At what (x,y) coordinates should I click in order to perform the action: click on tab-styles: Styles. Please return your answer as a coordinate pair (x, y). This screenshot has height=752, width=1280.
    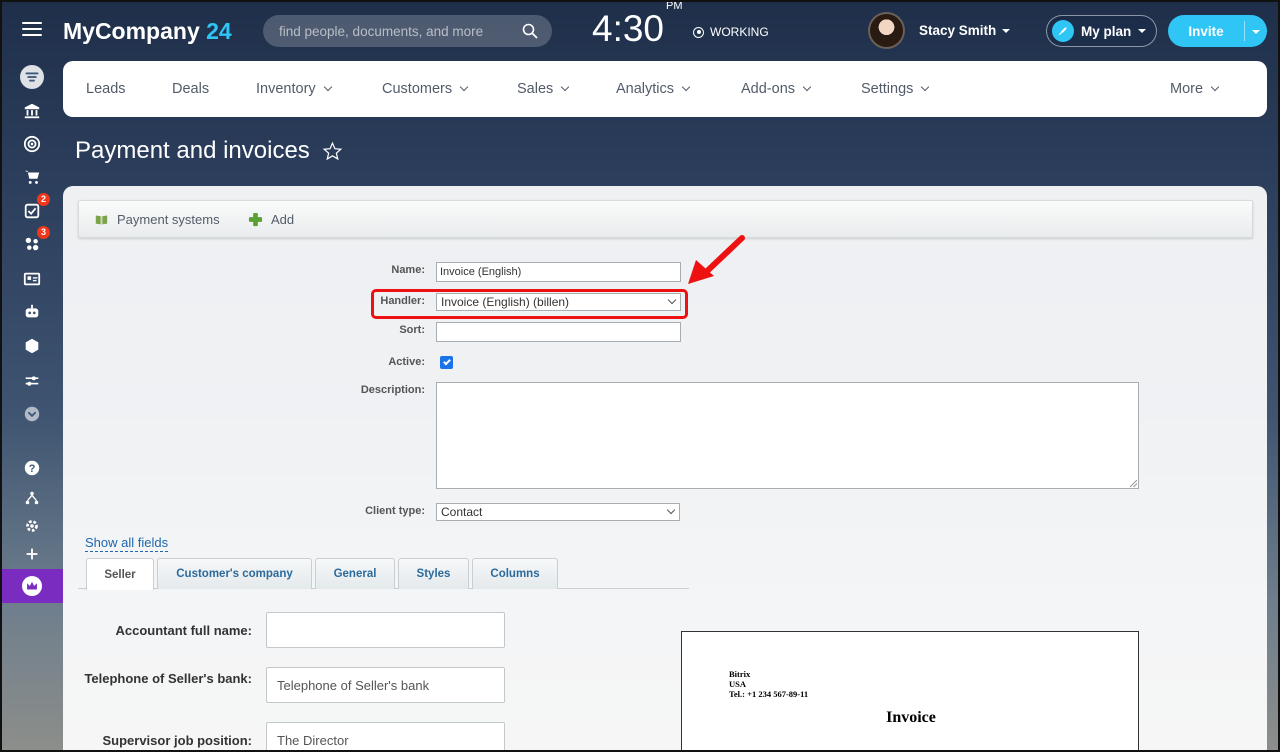
    Looking at the image, I should click on (433, 573).